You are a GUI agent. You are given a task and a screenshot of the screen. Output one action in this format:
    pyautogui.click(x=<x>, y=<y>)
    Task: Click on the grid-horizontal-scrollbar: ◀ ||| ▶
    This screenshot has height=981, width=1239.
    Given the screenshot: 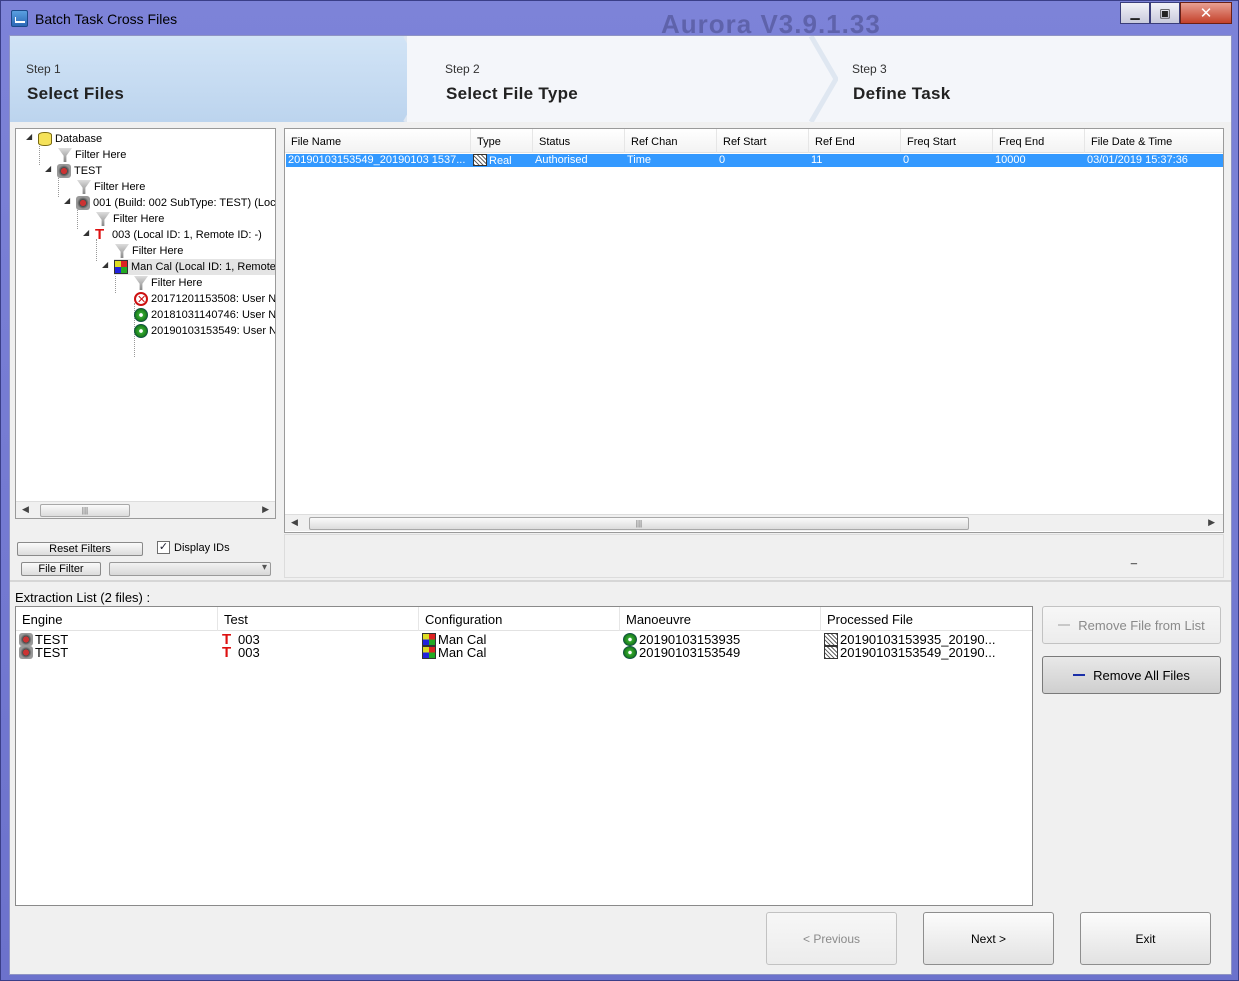 What is the action you would take?
    pyautogui.click(x=754, y=522)
    